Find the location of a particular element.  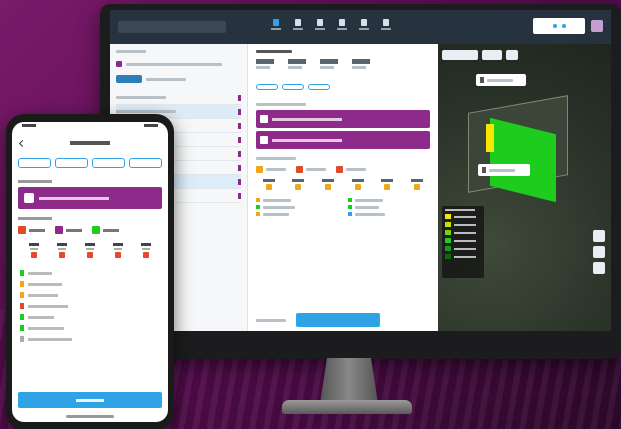

weather-icon is located at coordinates (342, 22).